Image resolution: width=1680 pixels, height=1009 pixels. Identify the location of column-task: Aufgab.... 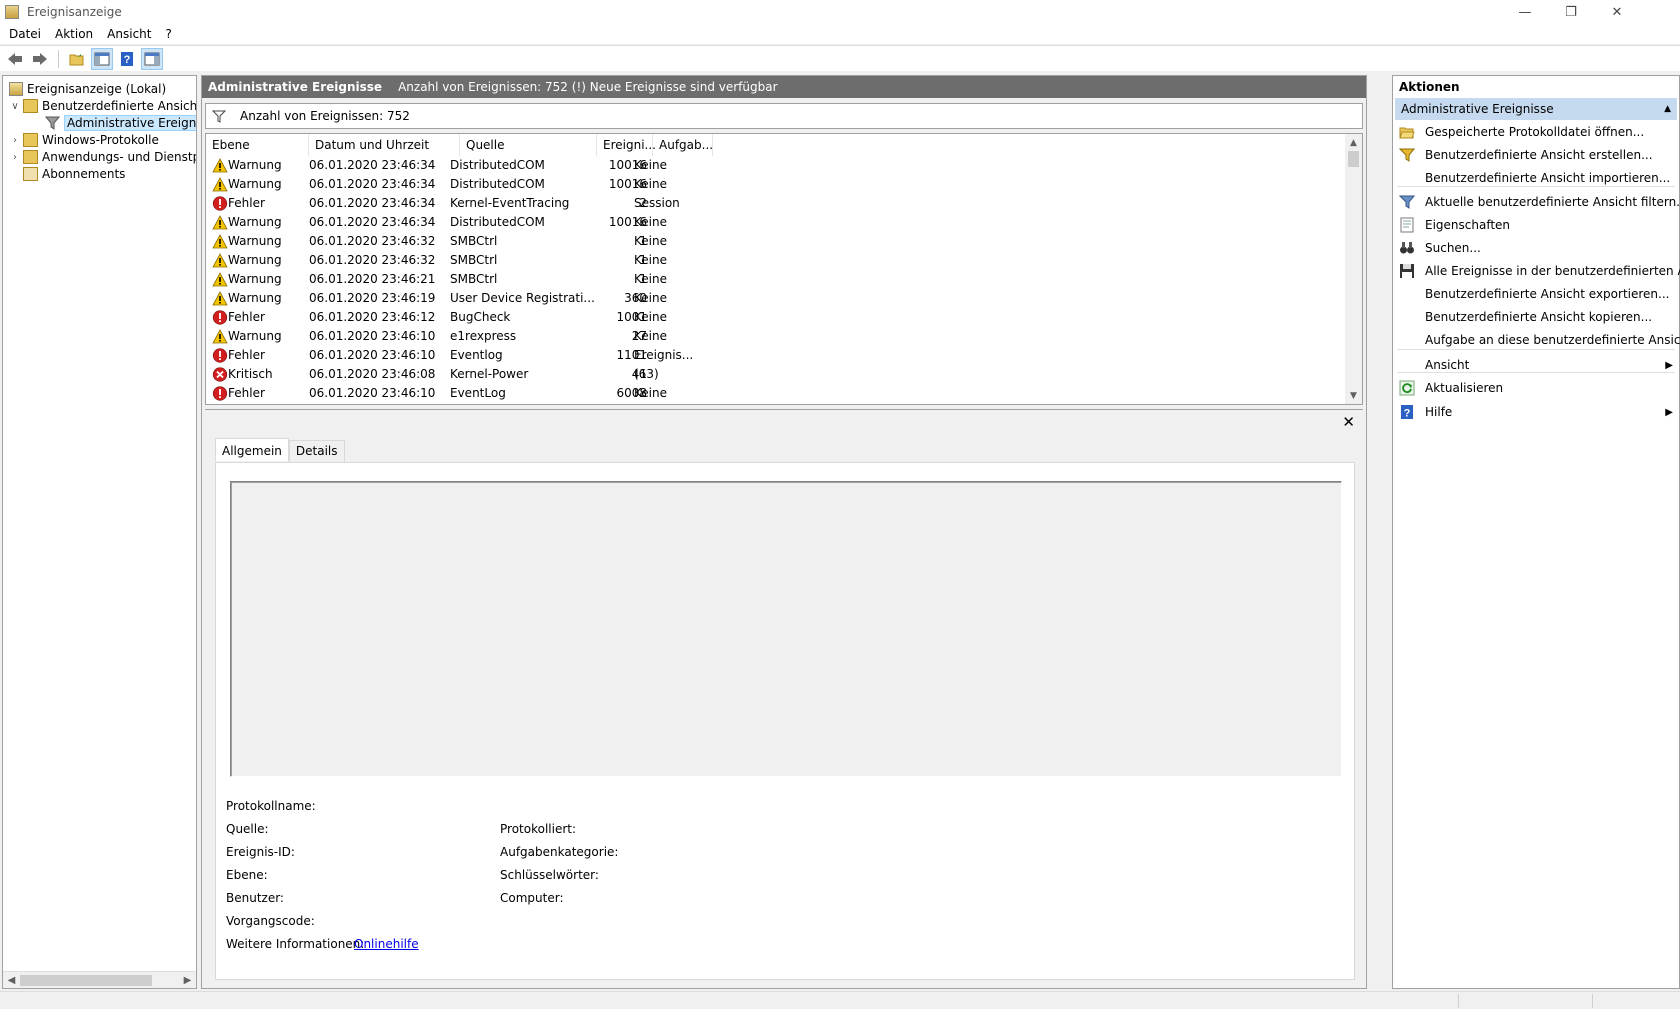
(683, 145).